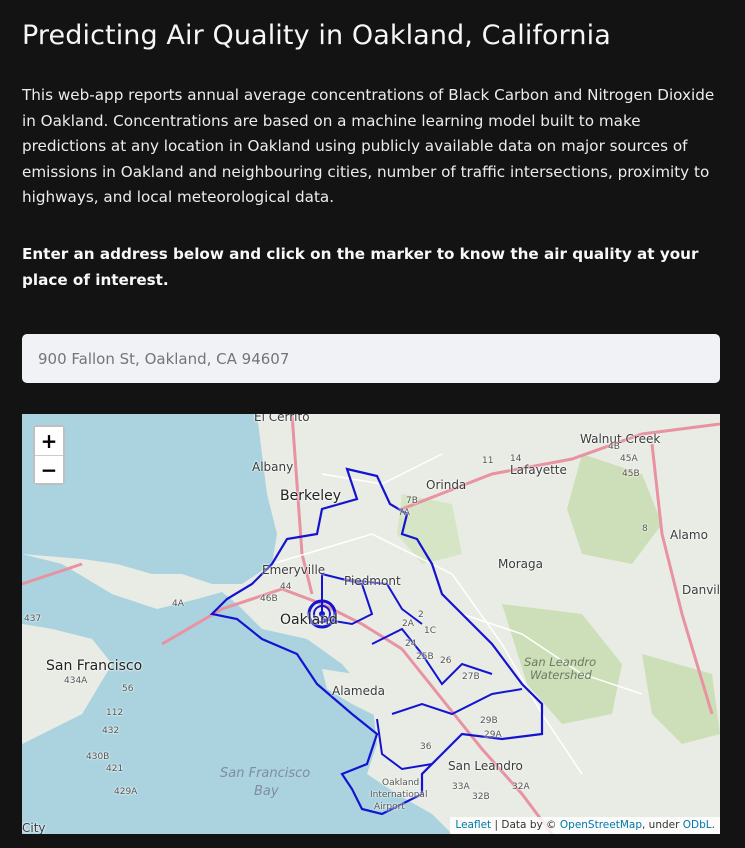 Image resolution: width=745 pixels, height=848 pixels. I want to click on route-shield: 32A, so click(521, 787).